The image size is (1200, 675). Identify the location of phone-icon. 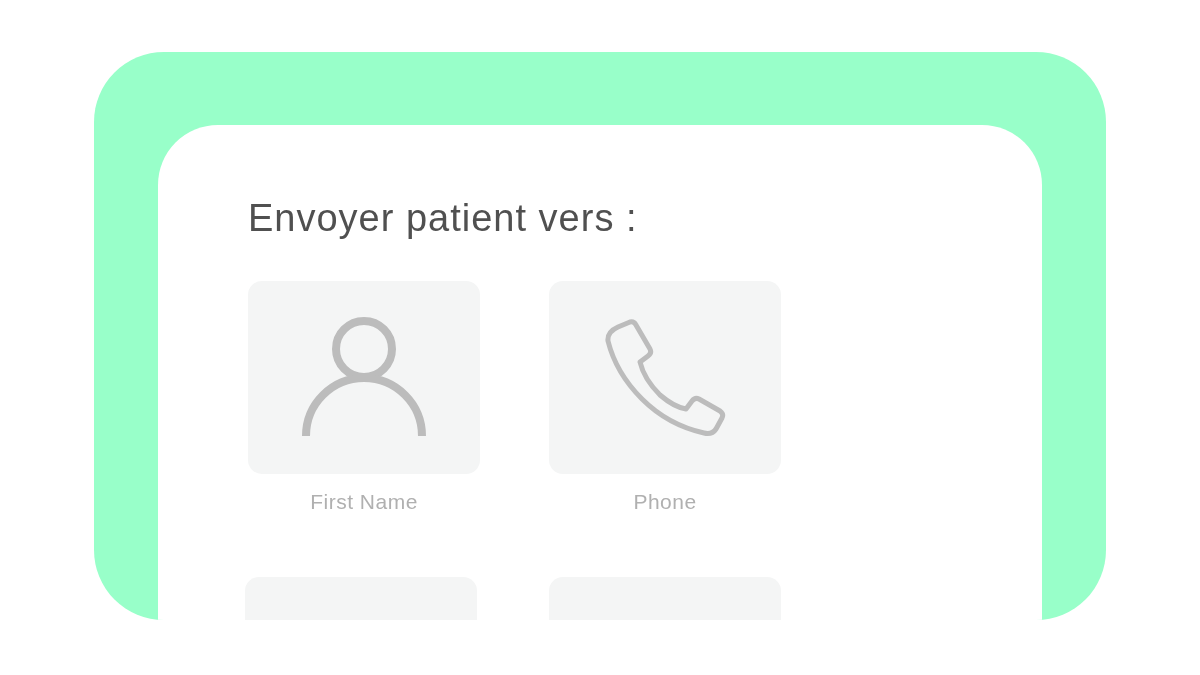
(665, 377).